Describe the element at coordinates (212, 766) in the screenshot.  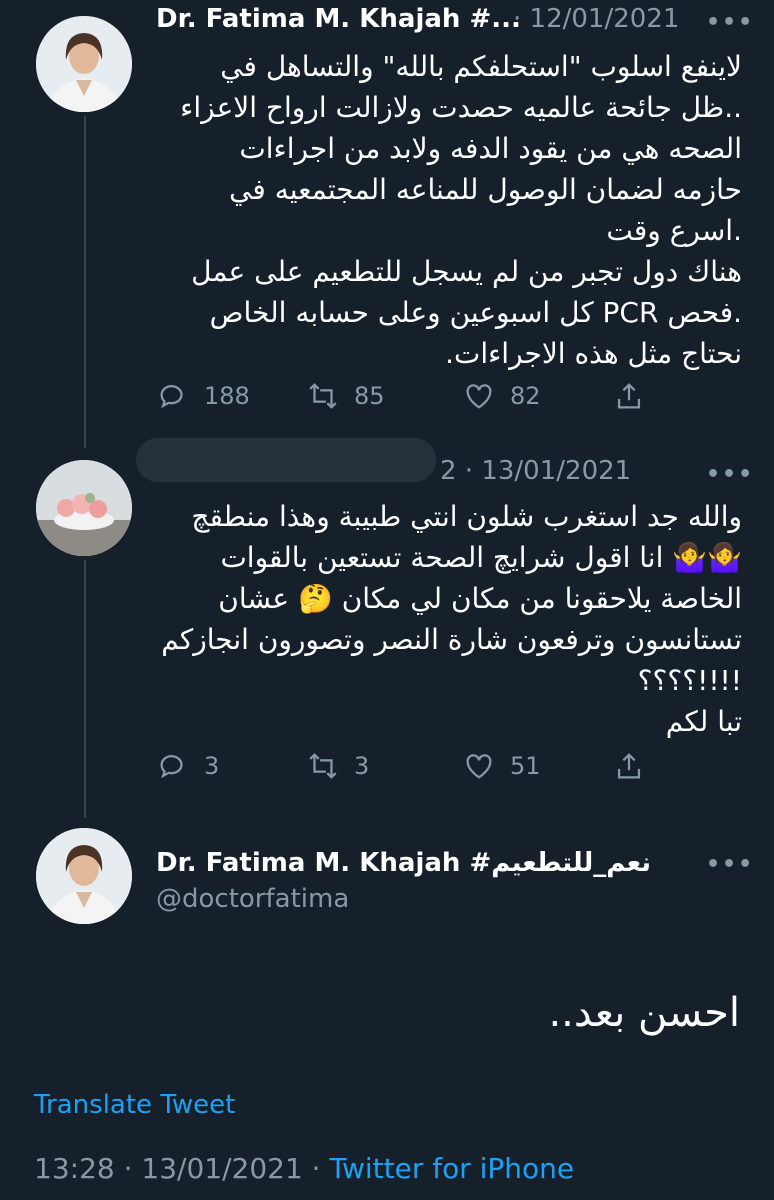
I see `reply-count: 3` at that location.